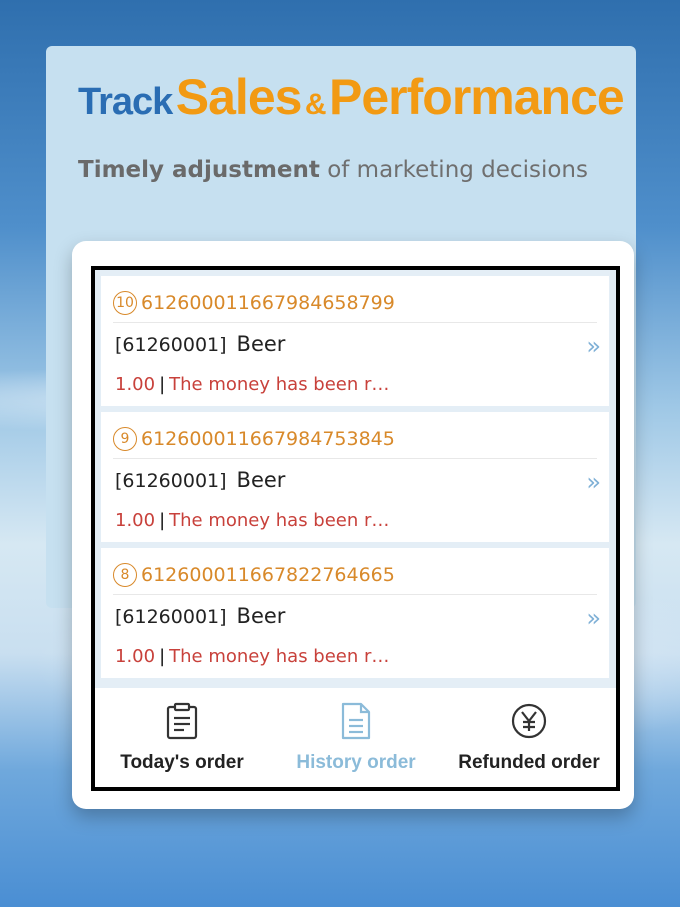 This screenshot has height=907, width=680. Describe the element at coordinates (477, 97) in the screenshot. I see `title-performance: Performance` at that location.